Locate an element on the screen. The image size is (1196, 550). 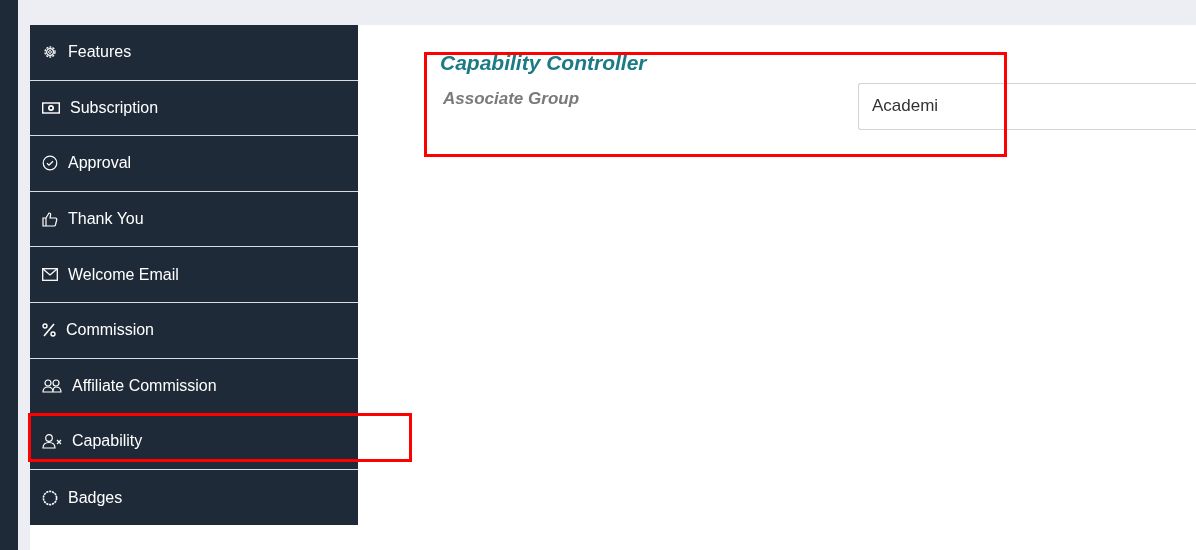
percent-icon is located at coordinates (49, 330).